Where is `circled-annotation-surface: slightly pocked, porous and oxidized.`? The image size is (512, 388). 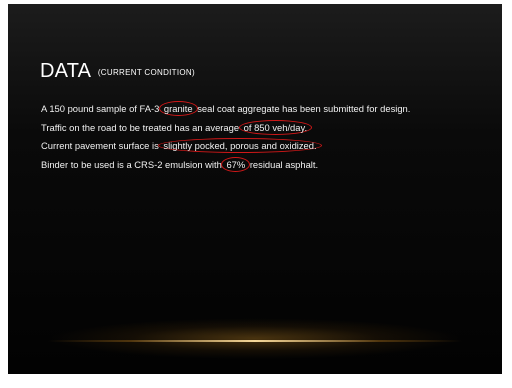
circled-annotation-surface: slightly pocked, porous and oxidized. is located at coordinates (240, 145).